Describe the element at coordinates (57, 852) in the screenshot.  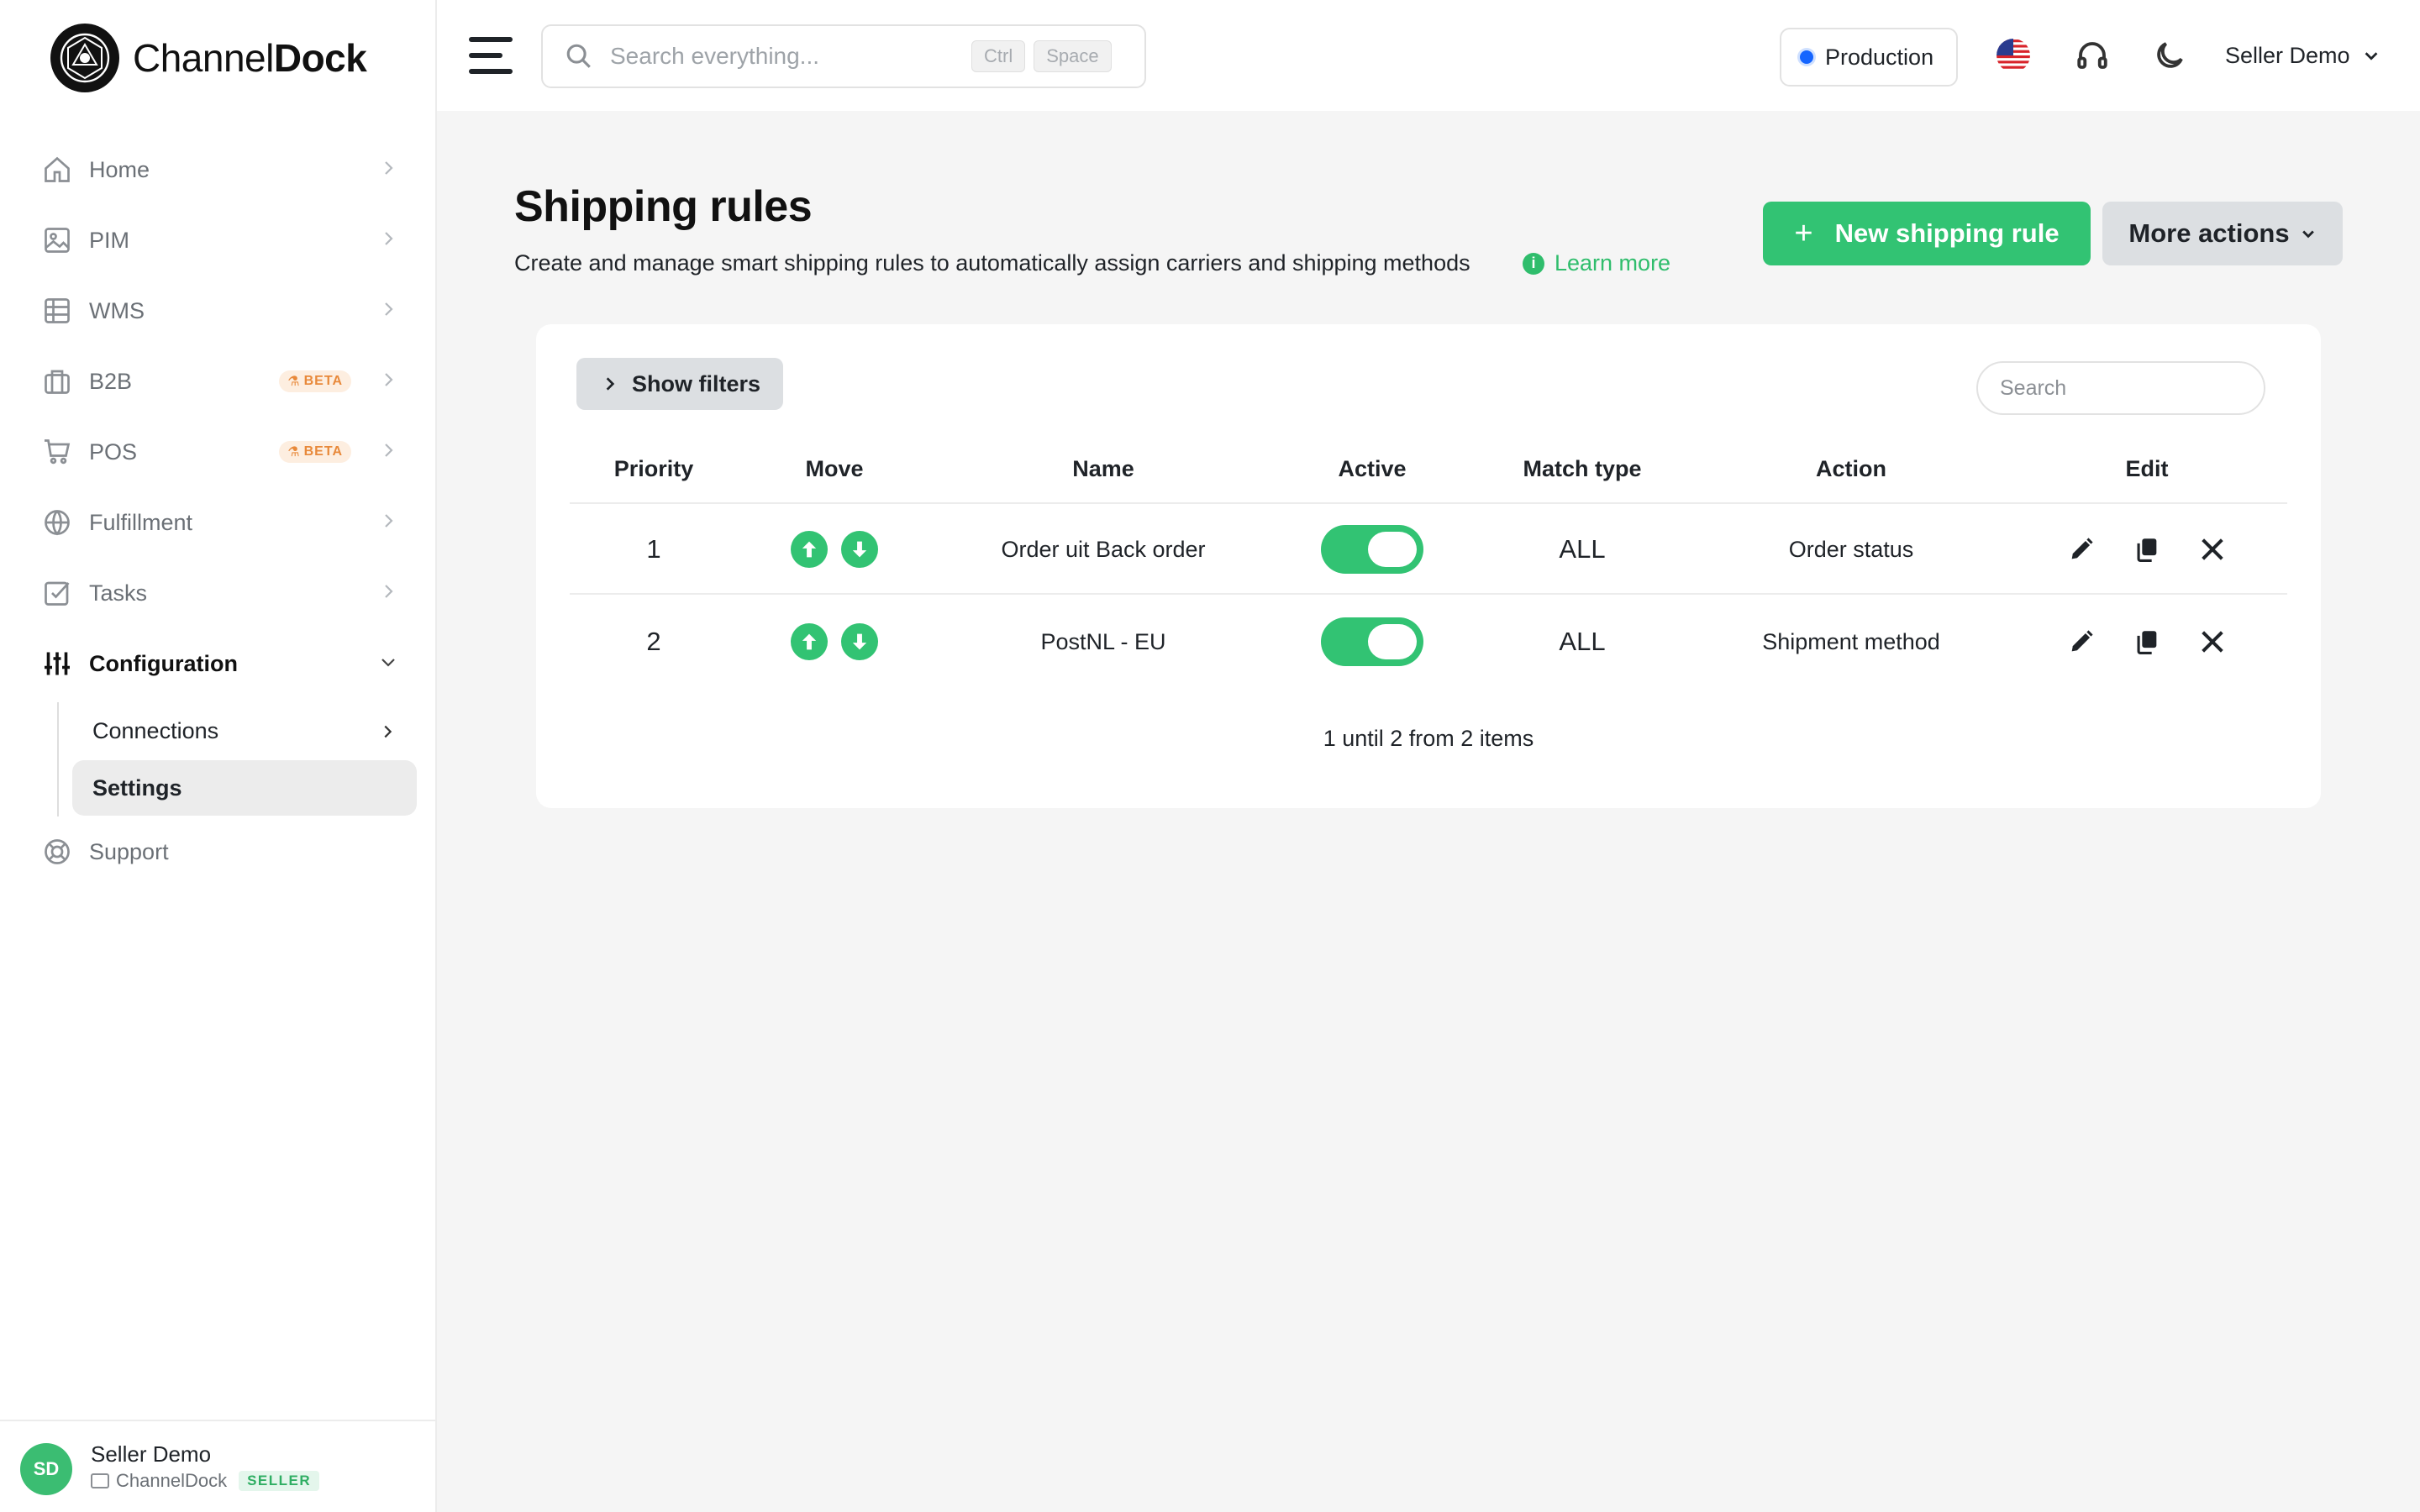
I see `lifebuoy-icon` at that location.